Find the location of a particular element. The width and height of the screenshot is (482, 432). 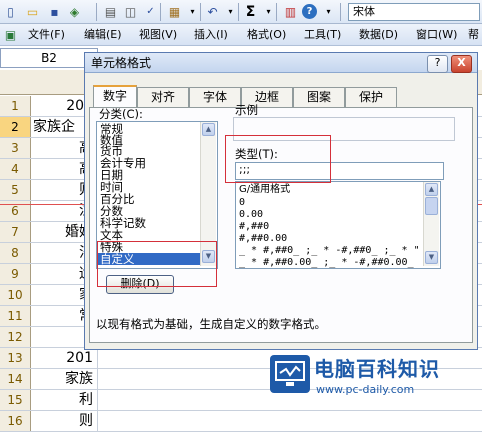

type-item: _ * #,##0_ ;_ * -#,##0_ ;_ * " is located at coordinates (329, 250).